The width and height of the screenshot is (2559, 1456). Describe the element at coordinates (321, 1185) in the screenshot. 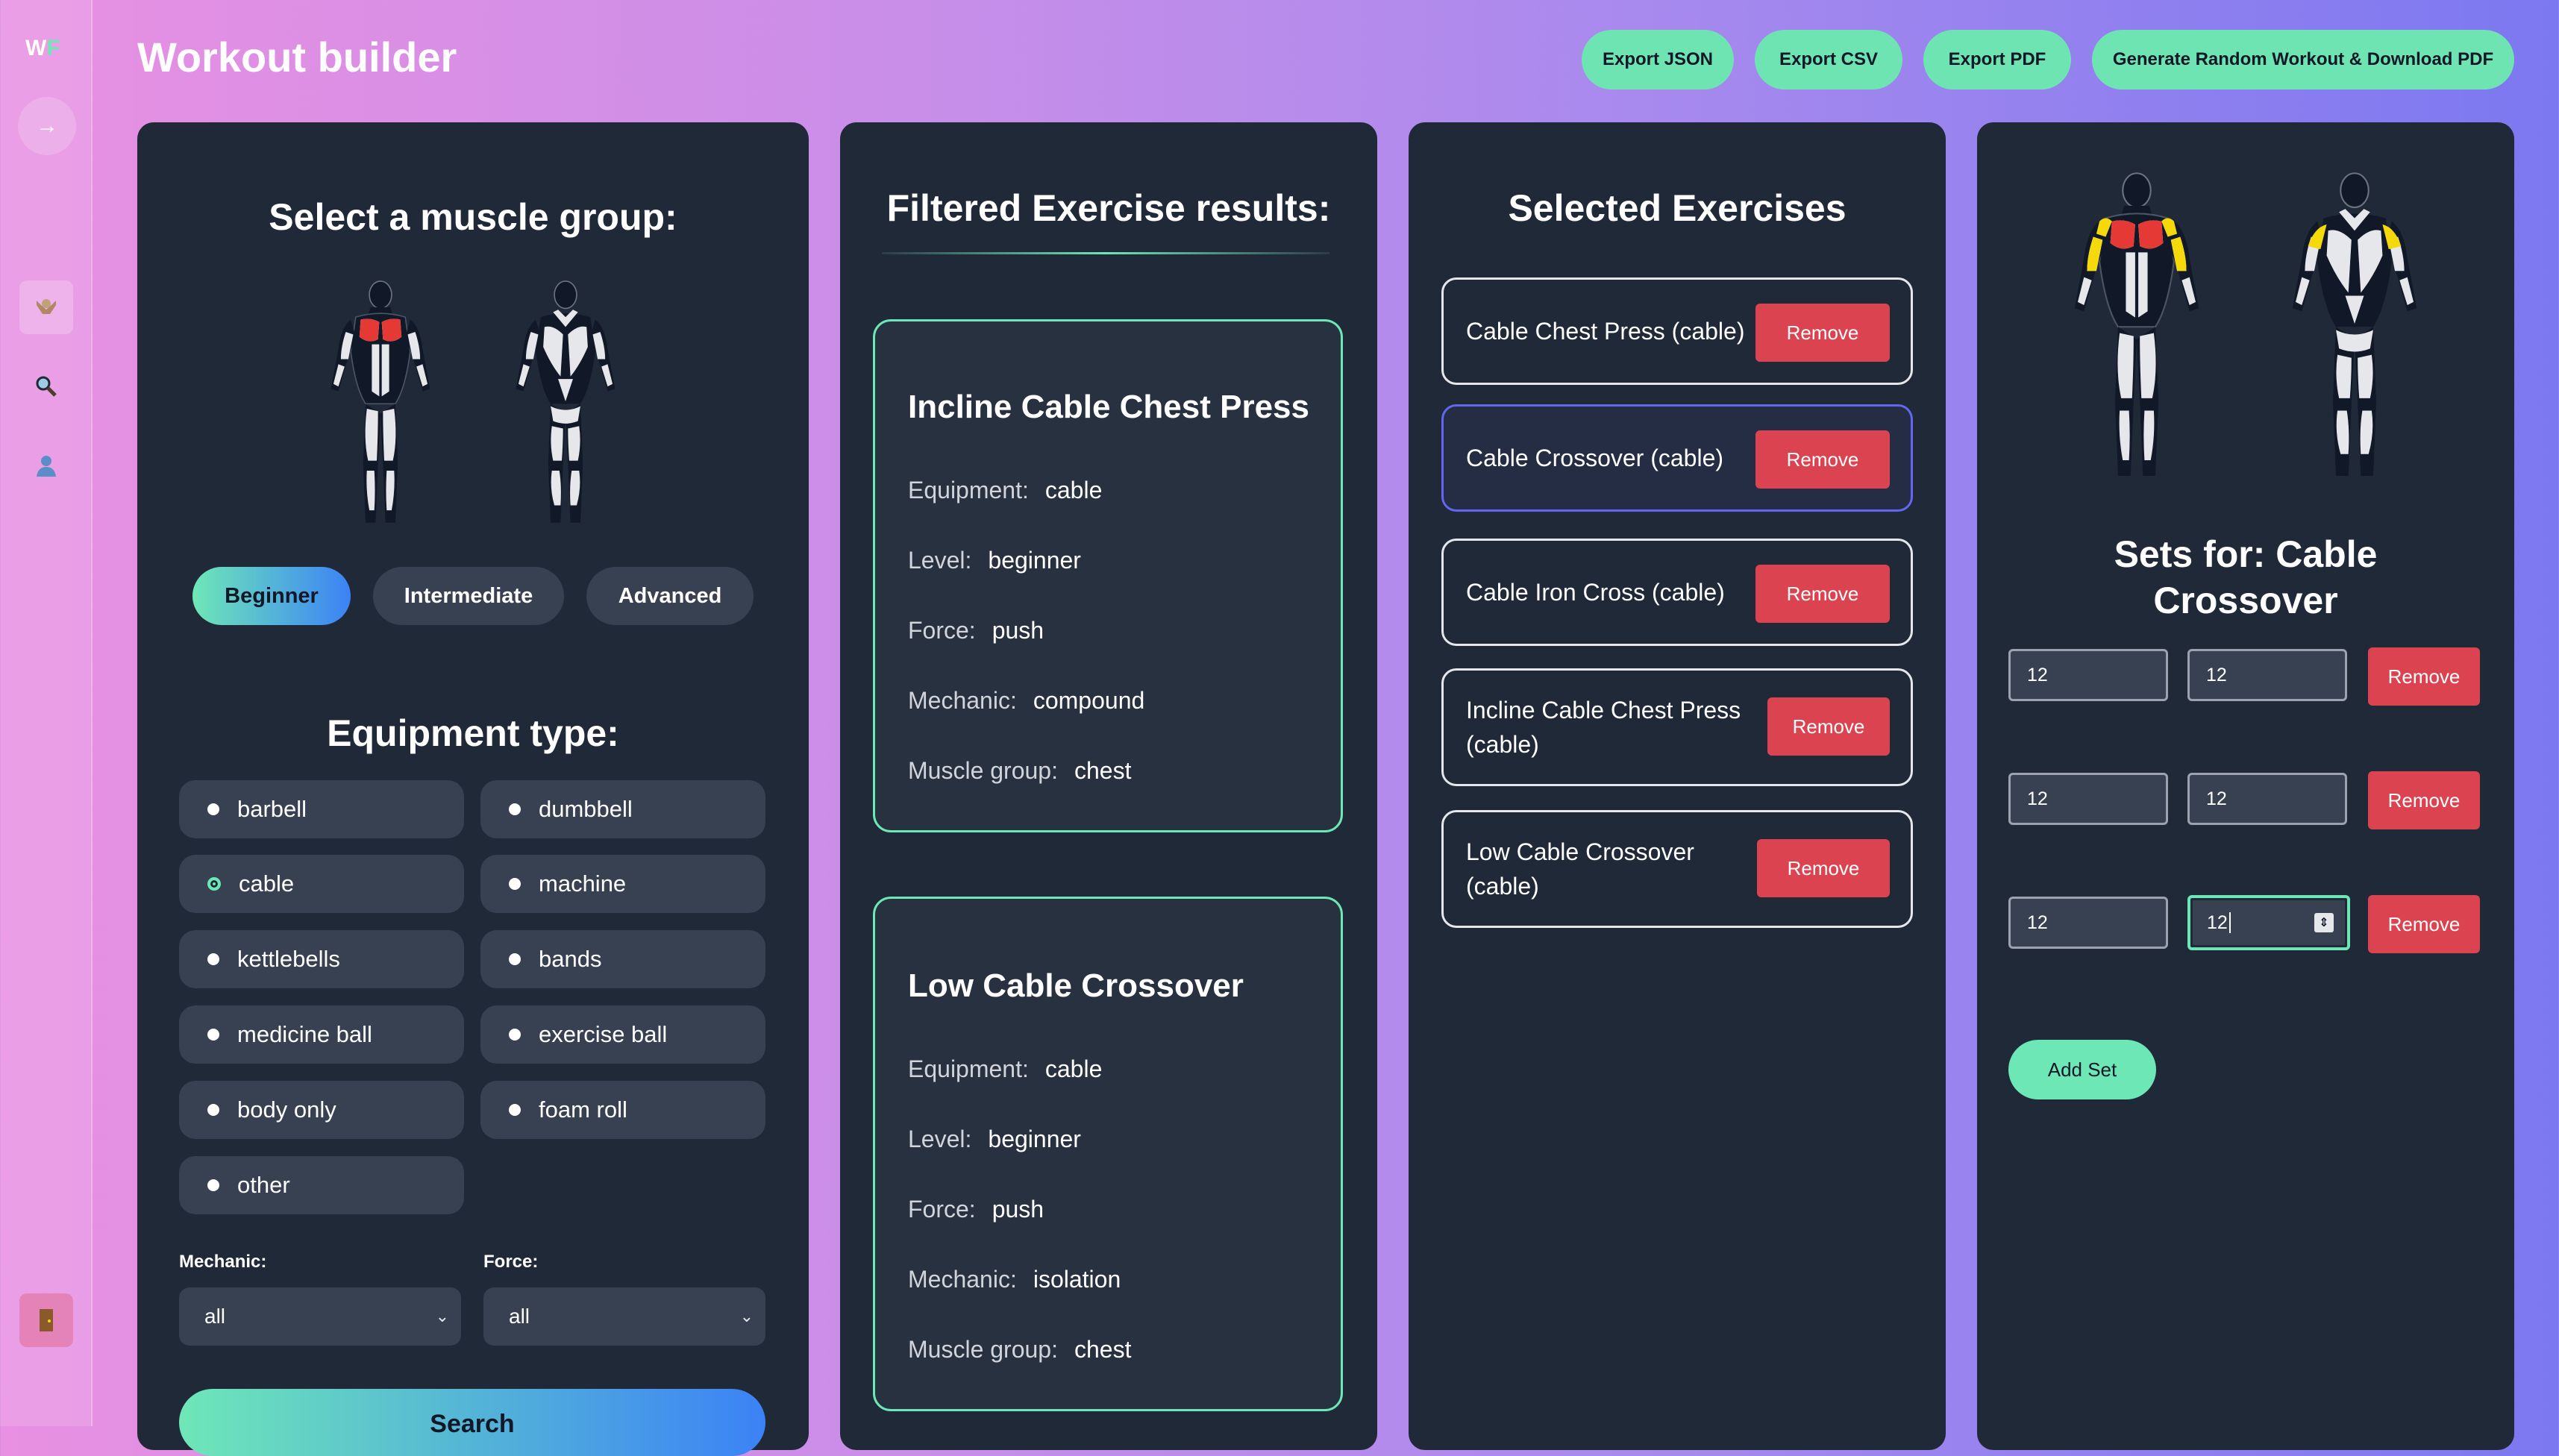

I see `equipment-option-other: other` at that location.